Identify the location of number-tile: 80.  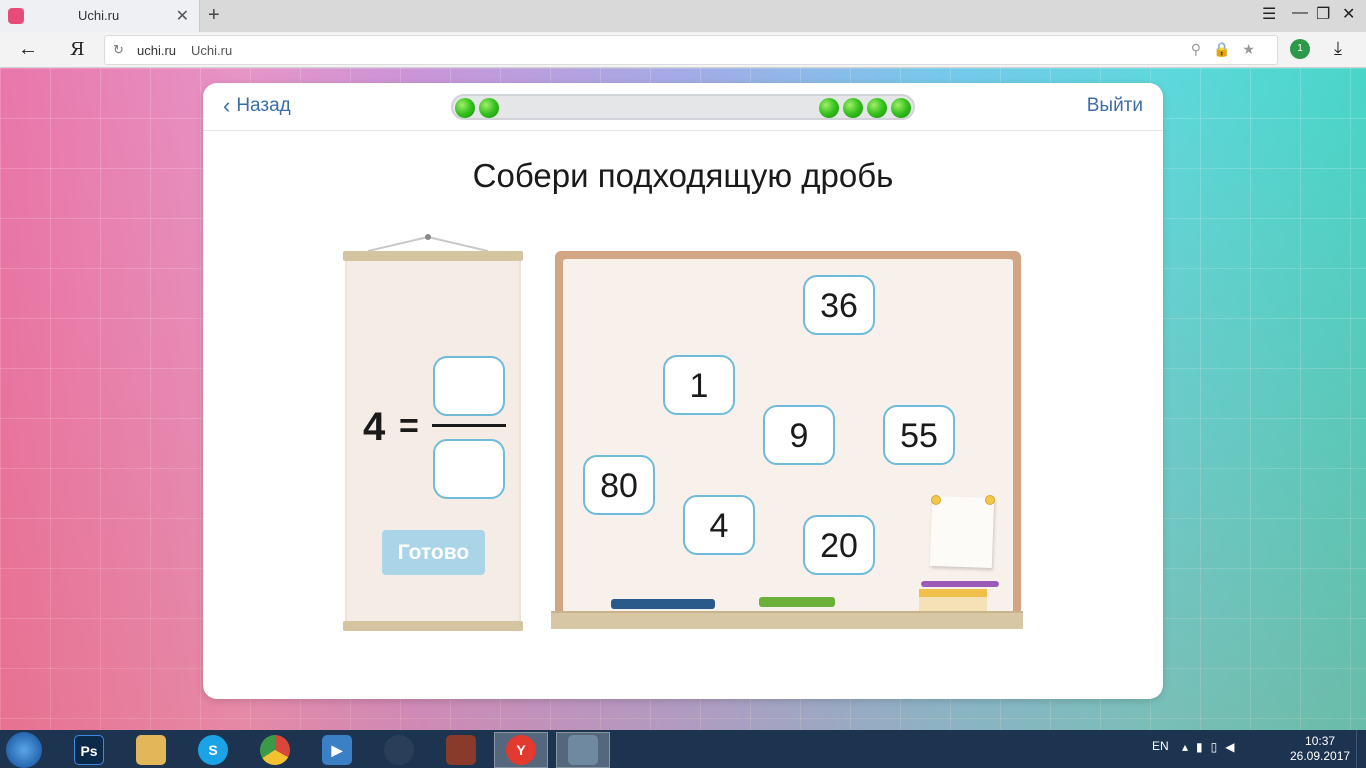
(619, 485).